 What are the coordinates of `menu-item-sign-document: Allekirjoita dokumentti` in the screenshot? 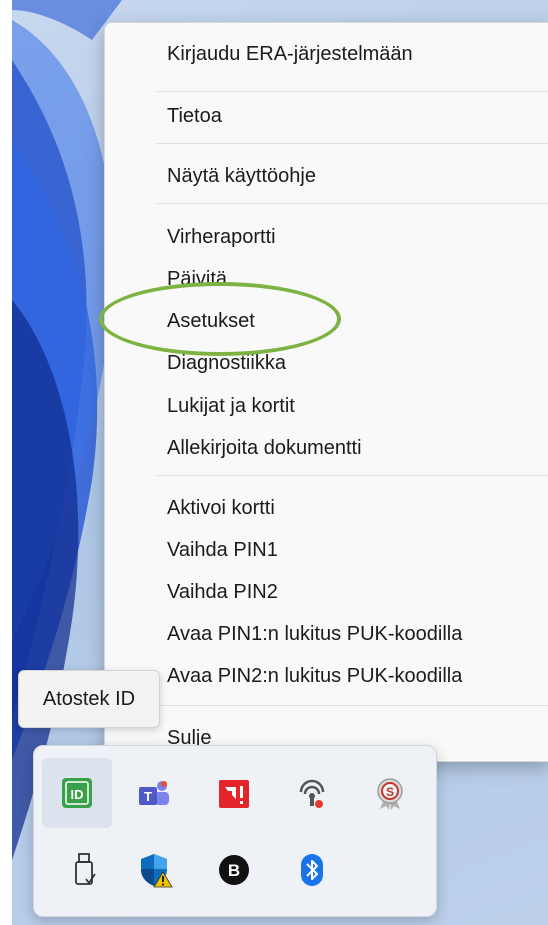 It's located at (264, 448).